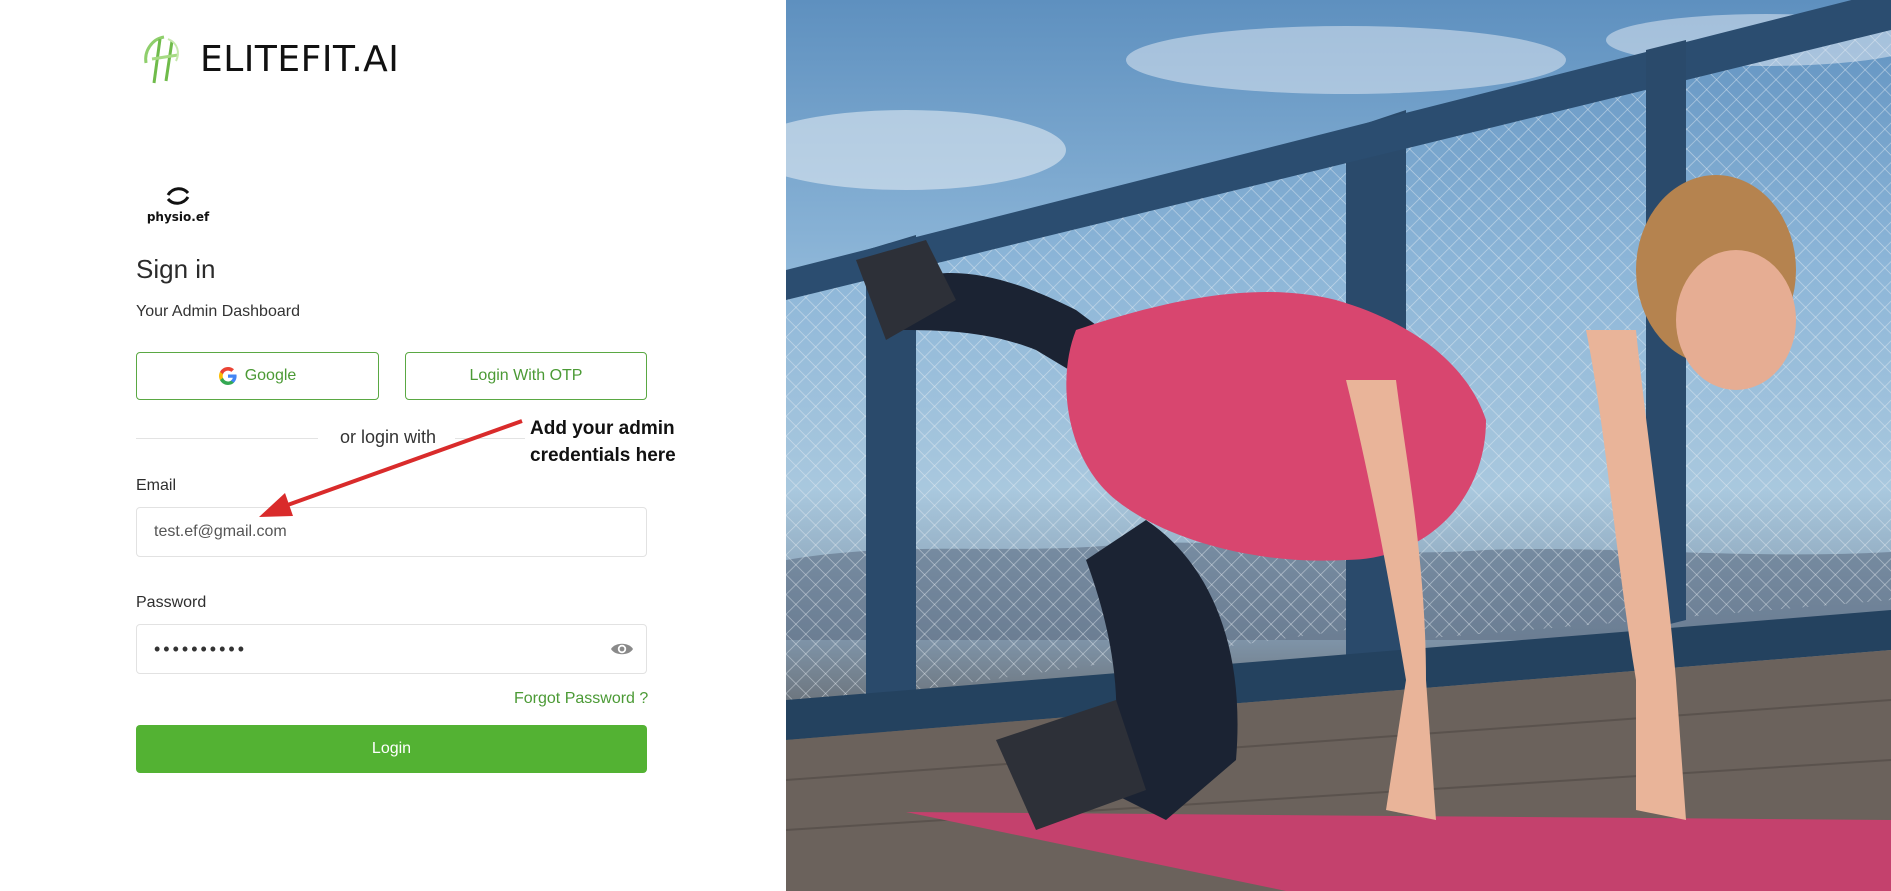 This screenshot has height=891, width=1891. I want to click on physio-logo-text: physio.ef, so click(178, 217).